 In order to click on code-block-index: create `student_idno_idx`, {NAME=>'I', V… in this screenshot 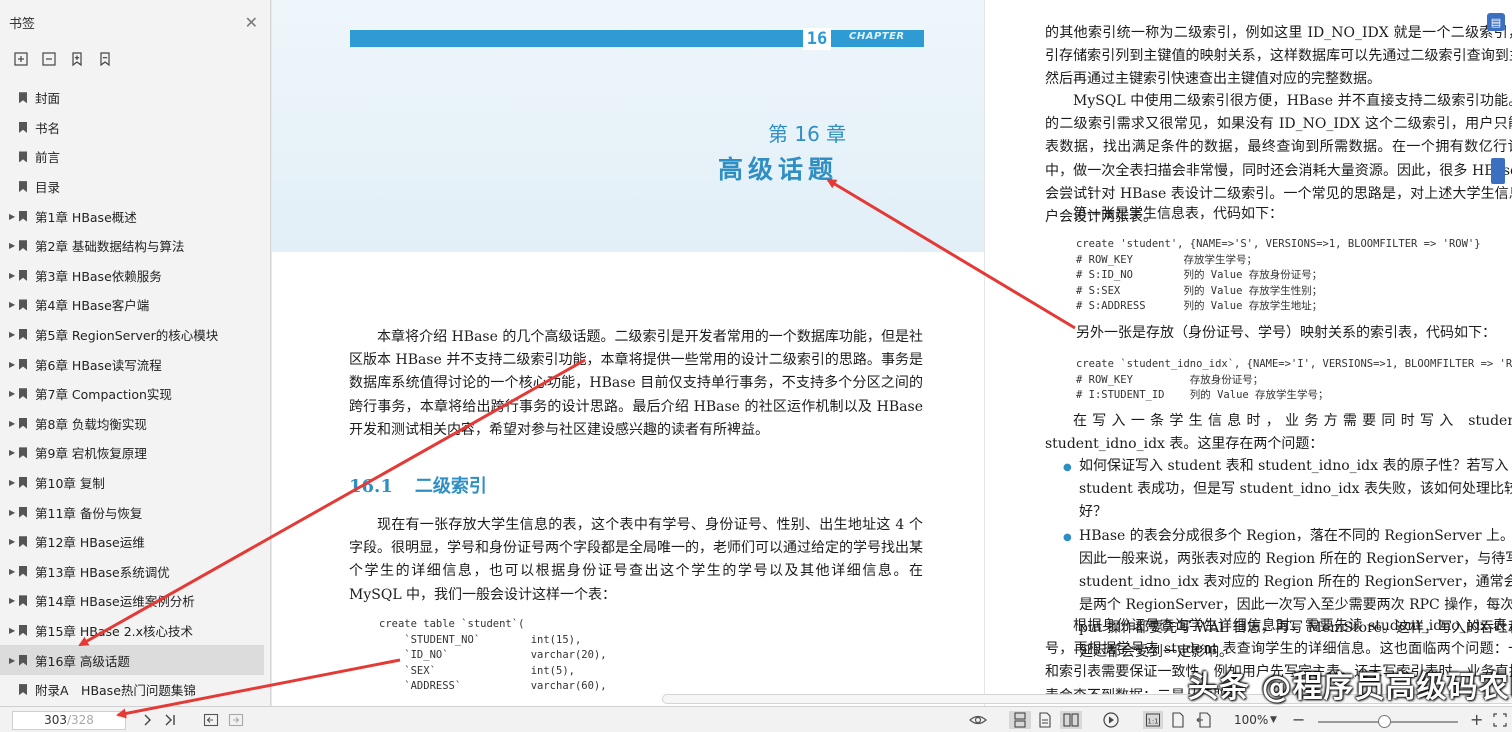, I will do `click(1294, 380)`.